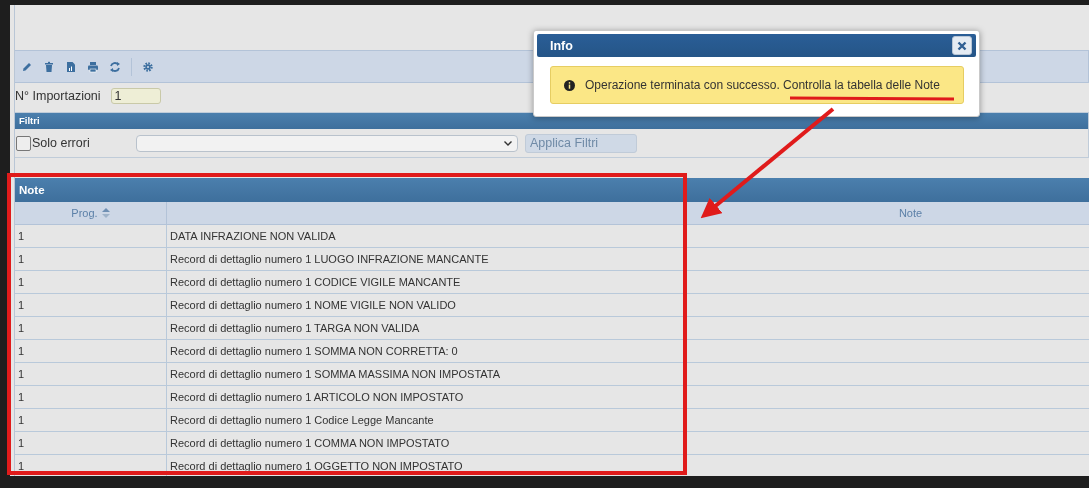 This screenshot has width=1089, height=488. I want to click on table-cell: DATA INFRAZIONE NON VALIDA, so click(628, 236).